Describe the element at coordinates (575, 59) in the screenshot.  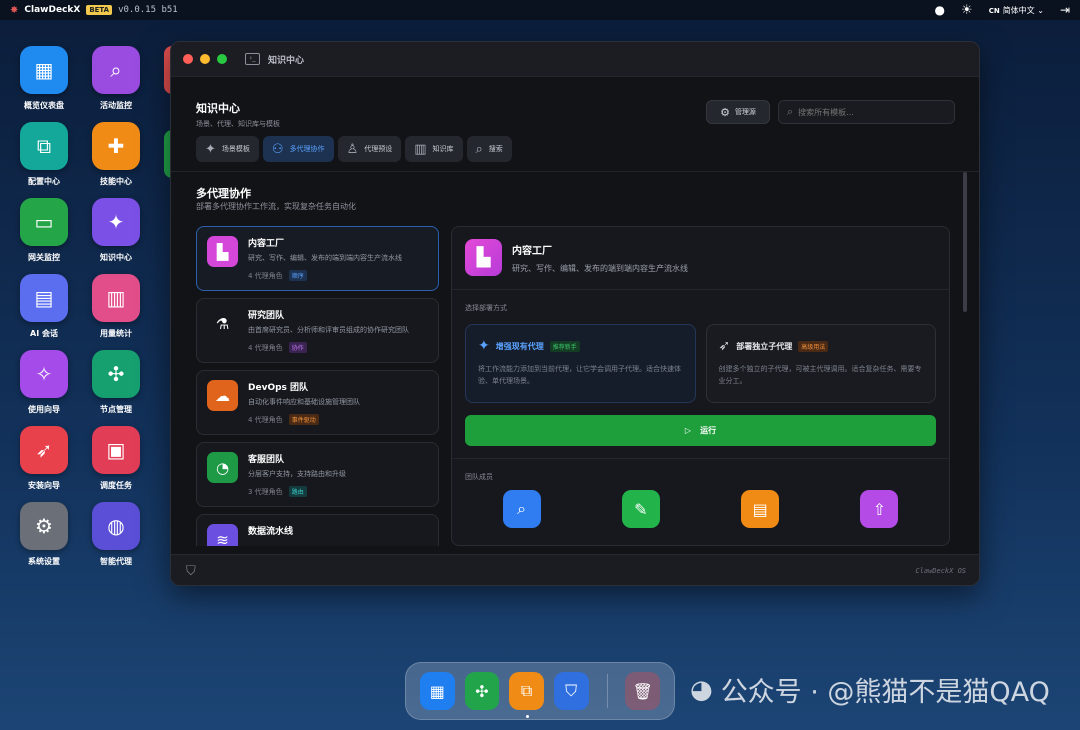
I see `window-titlebar: ›_ 知识中心` at that location.